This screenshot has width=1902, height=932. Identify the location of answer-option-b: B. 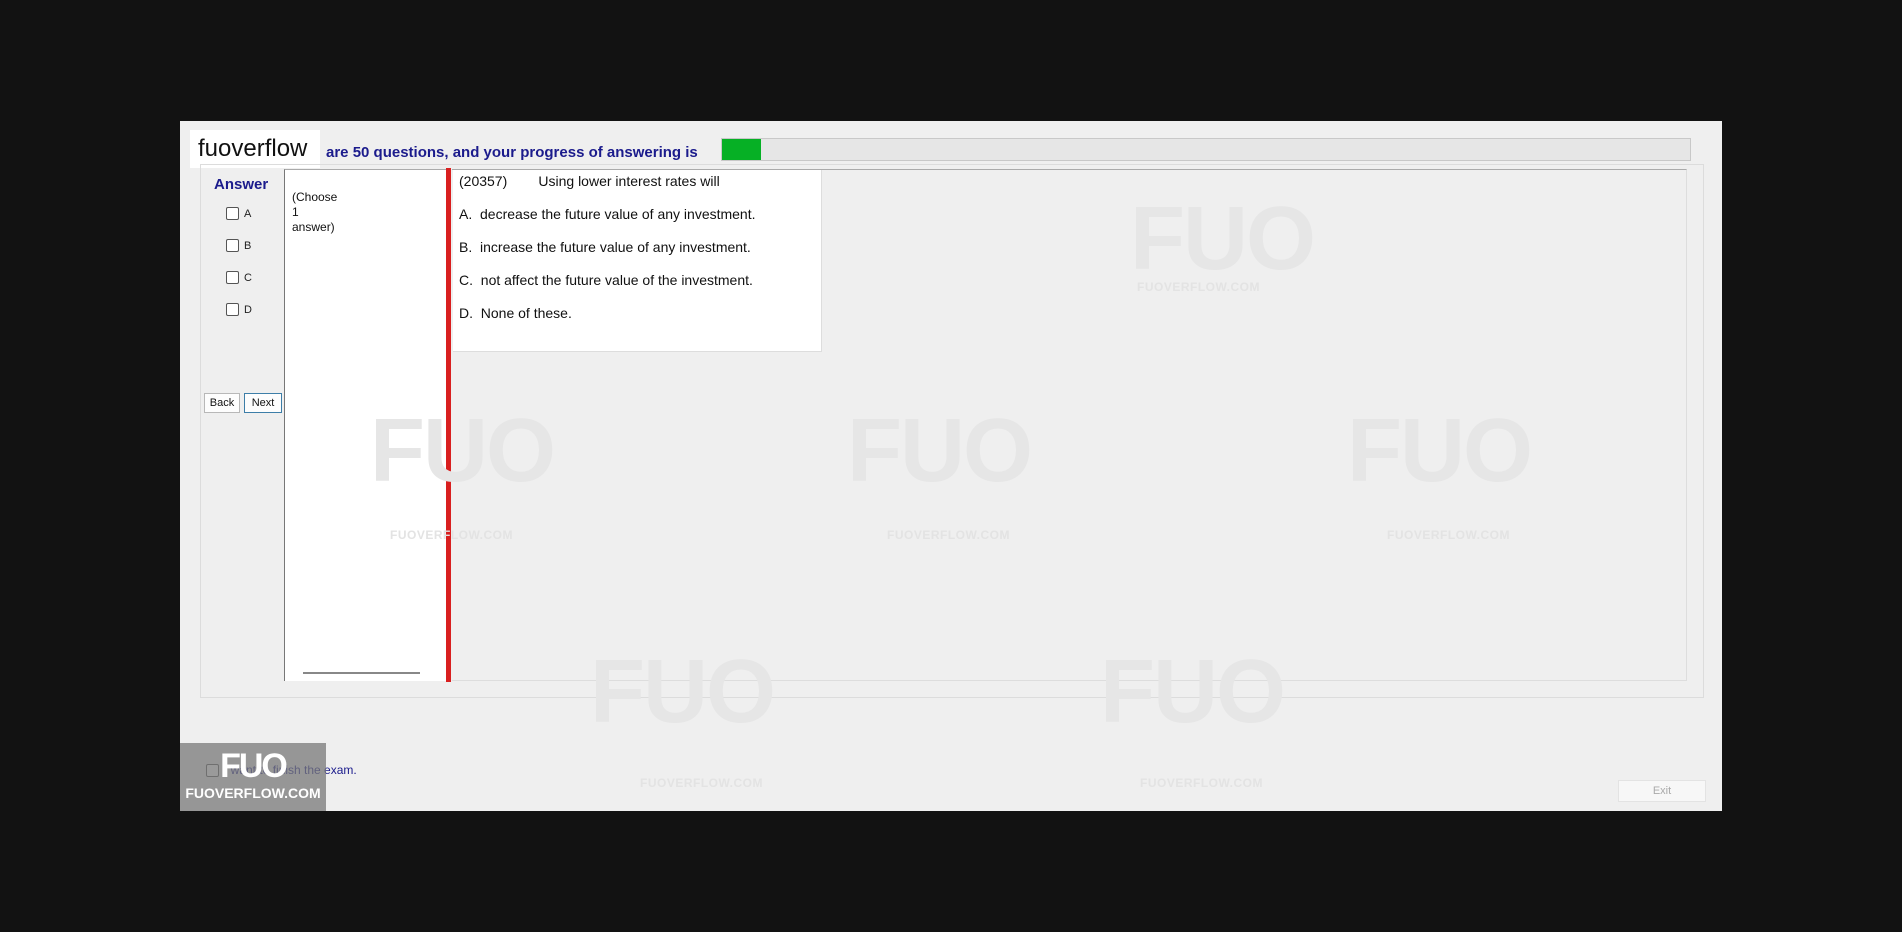
(238, 245).